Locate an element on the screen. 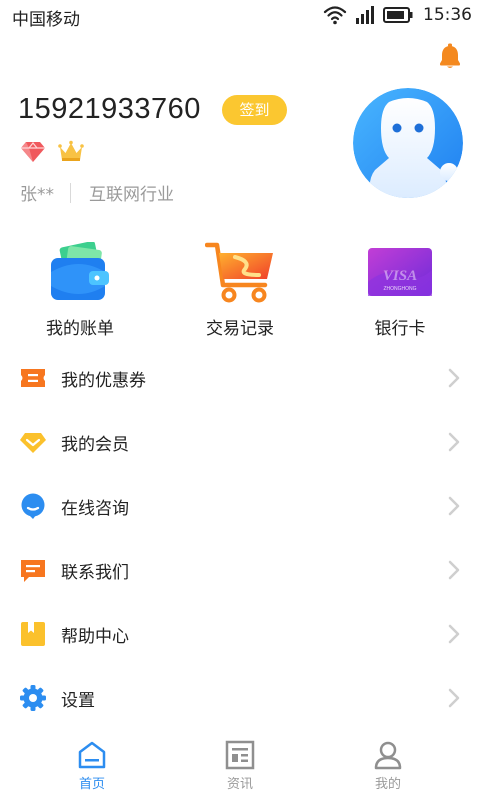  help-book-icon is located at coordinates (33, 634).